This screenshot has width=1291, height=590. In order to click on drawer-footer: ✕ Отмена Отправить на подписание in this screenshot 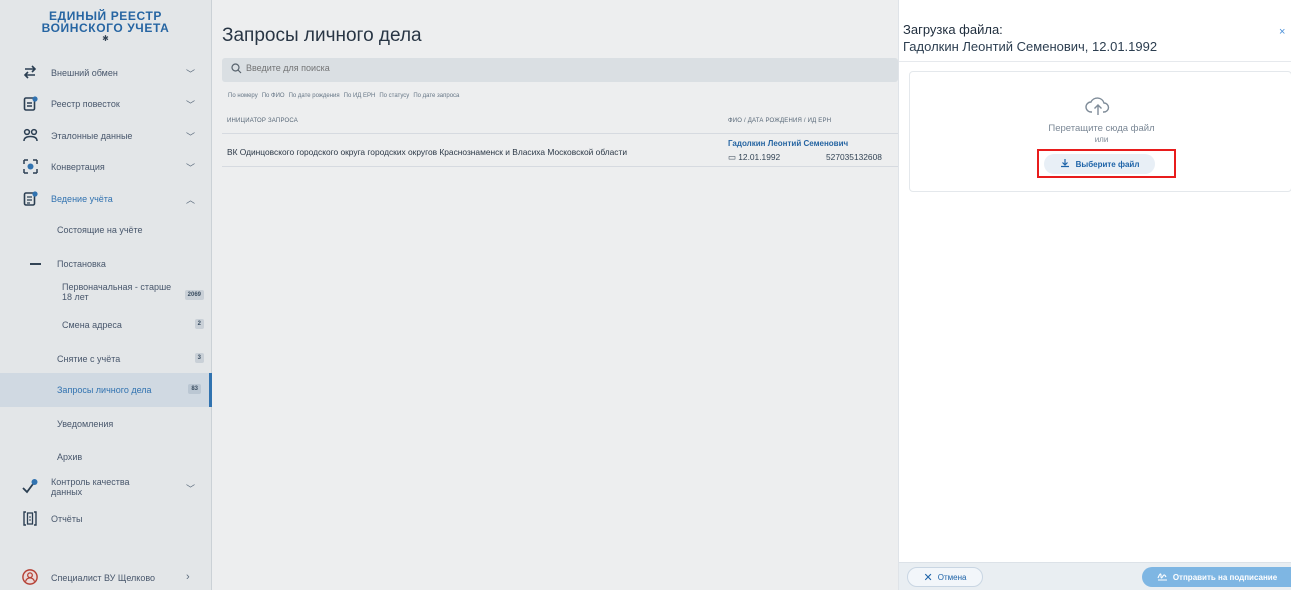, I will do `click(1095, 576)`.